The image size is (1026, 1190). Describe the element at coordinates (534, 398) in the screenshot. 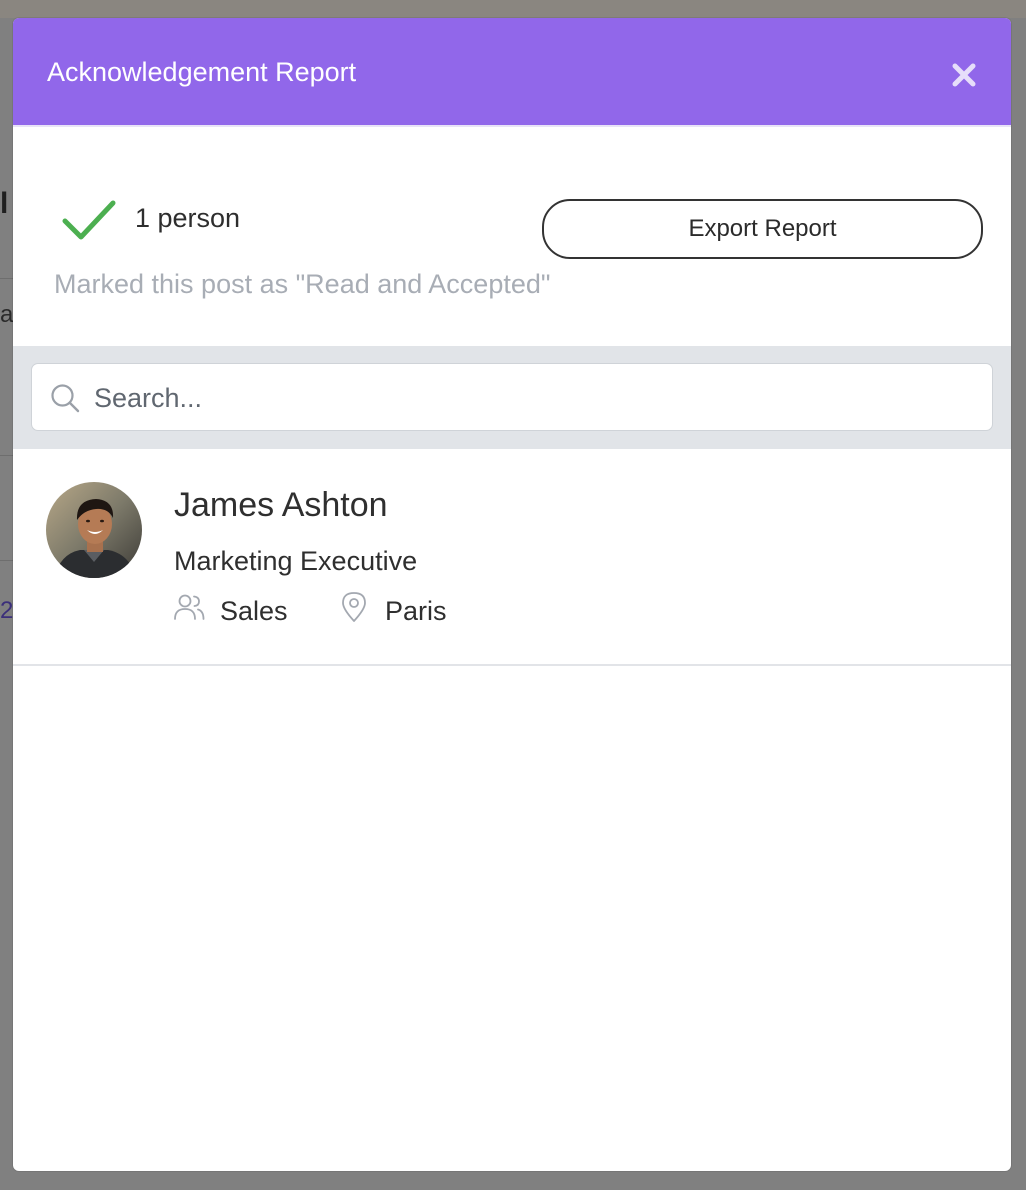

I see `search-input` at that location.